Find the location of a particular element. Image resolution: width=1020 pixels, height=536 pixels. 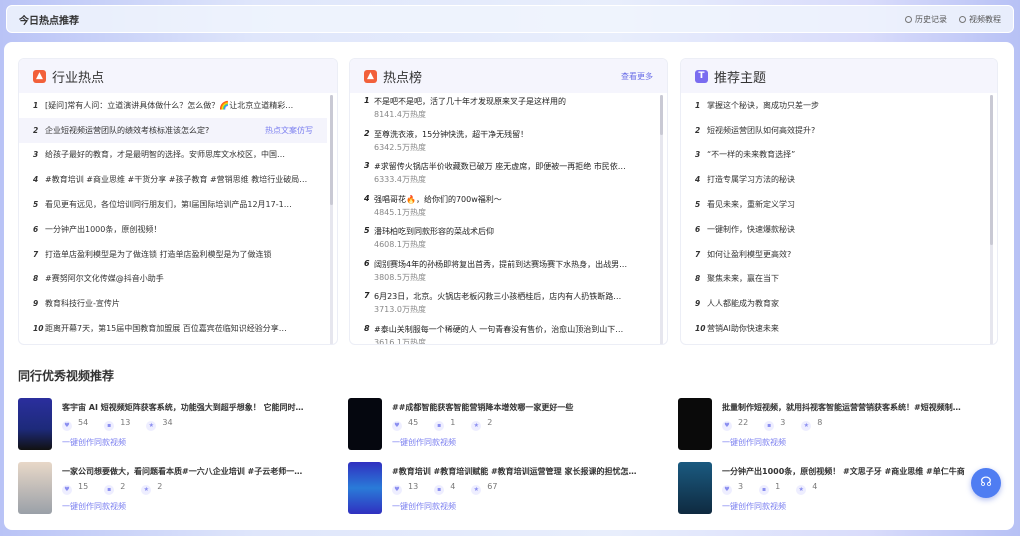

fire-icon: ▲ is located at coordinates (370, 76).